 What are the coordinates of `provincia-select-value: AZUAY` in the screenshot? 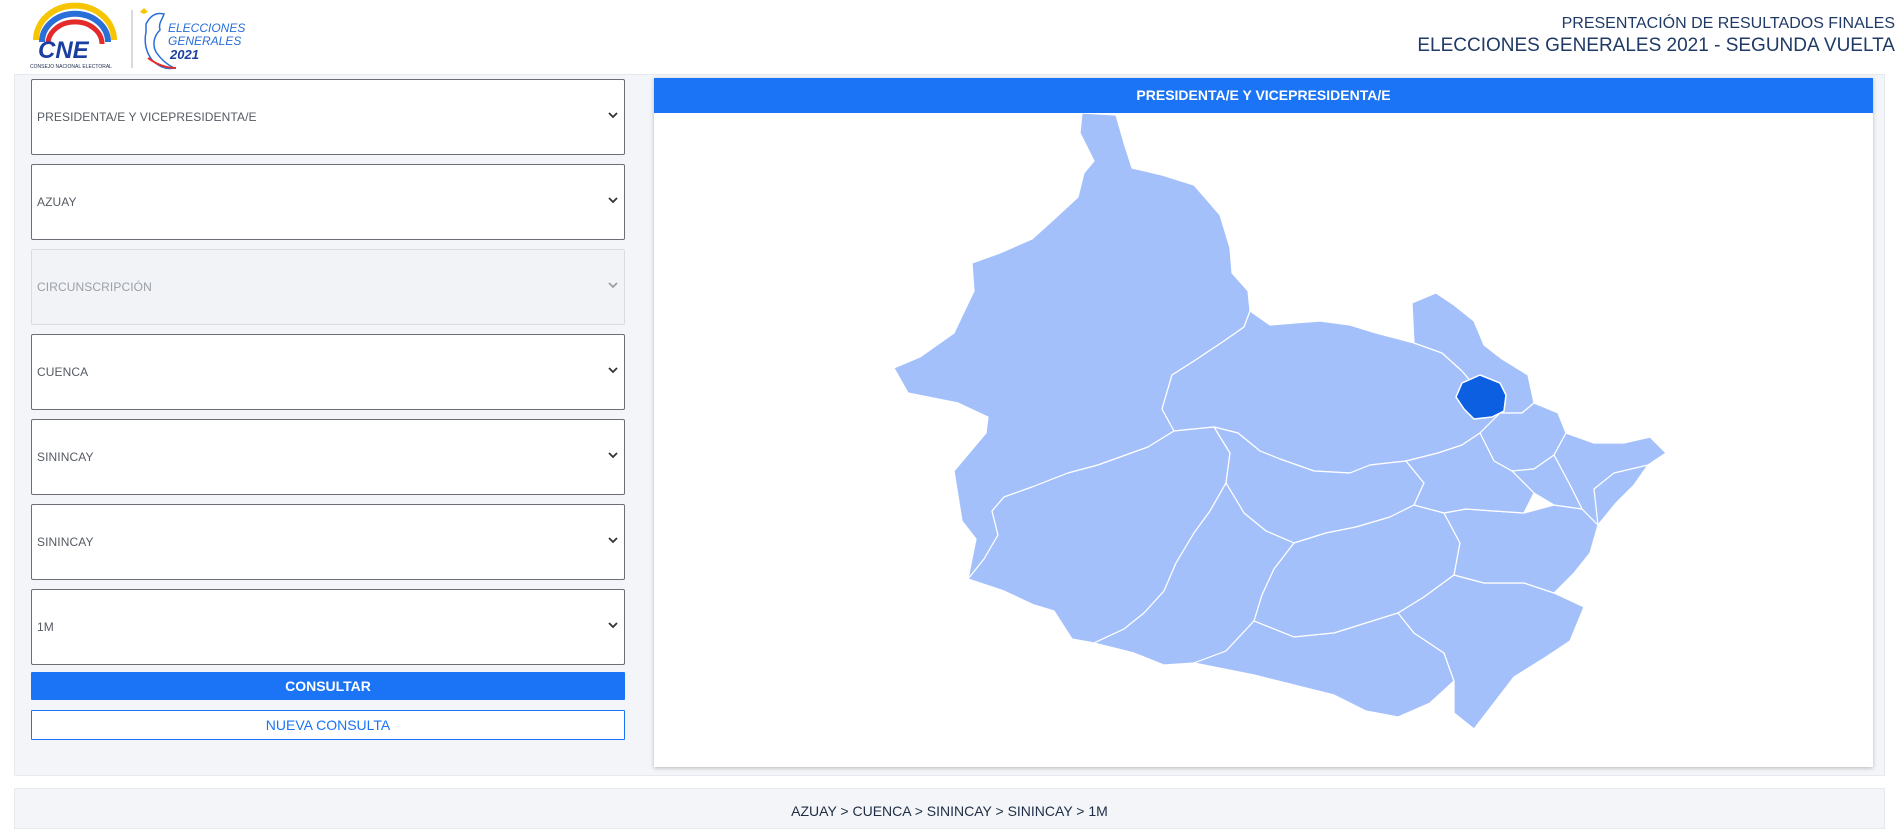 It's located at (57, 202).